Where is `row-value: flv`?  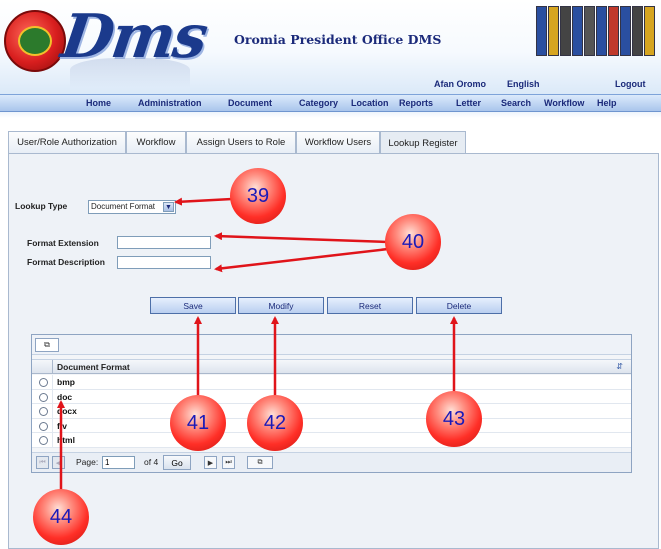
row-value: flv is located at coordinates (62, 425).